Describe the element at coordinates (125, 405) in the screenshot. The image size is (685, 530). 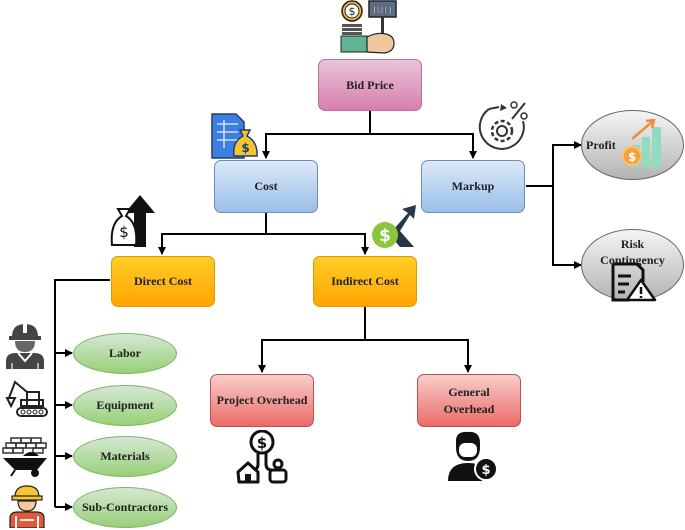
I see `equipment-node: Equipment` at that location.